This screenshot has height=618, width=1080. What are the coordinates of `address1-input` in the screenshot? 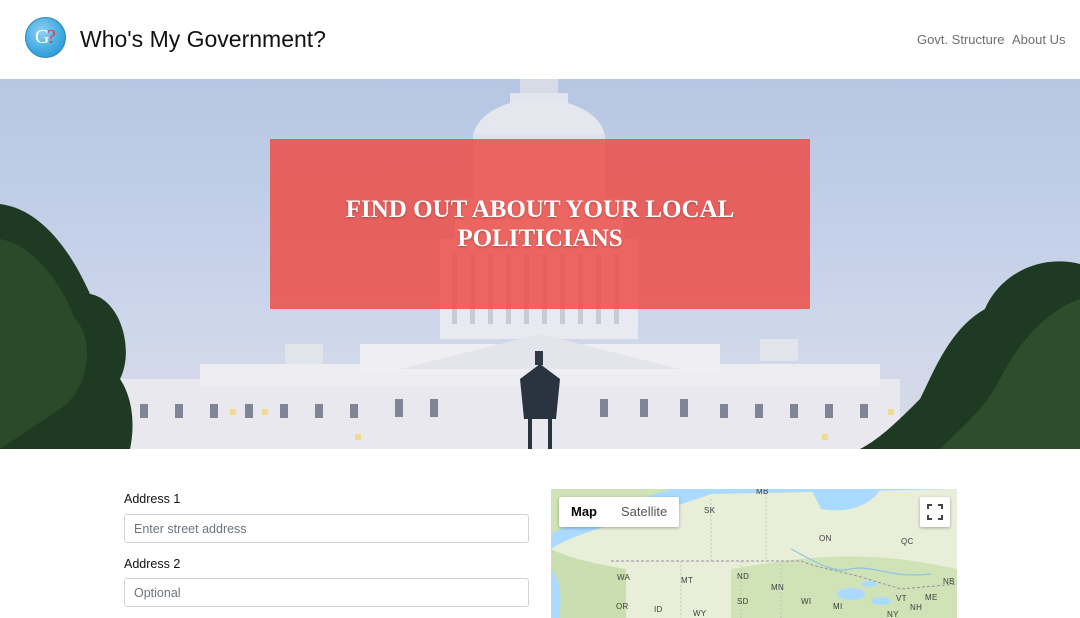 It's located at (326, 528).